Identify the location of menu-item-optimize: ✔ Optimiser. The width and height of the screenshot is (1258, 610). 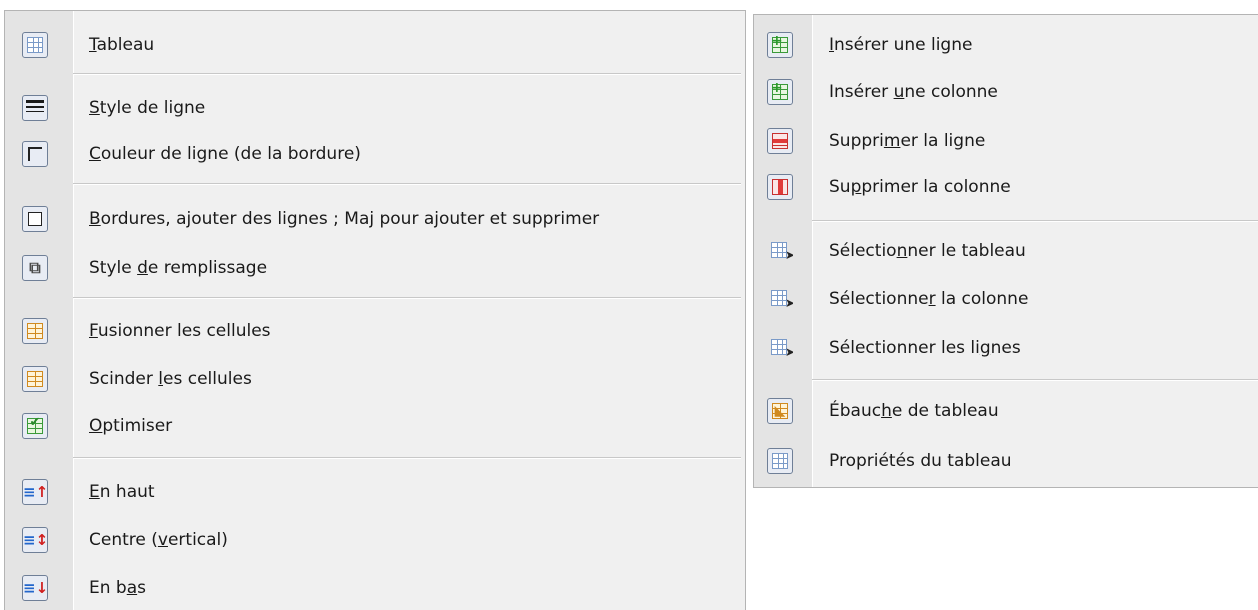
(375, 426).